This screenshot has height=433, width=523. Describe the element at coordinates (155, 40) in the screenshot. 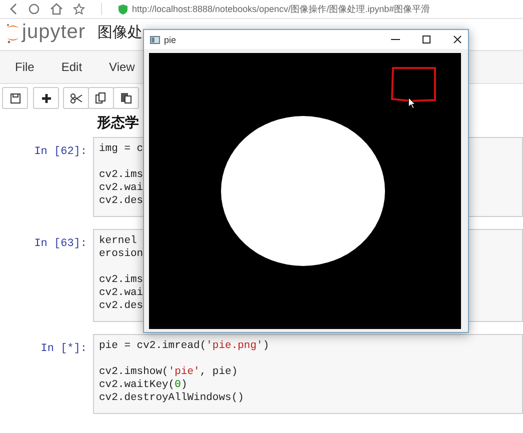

I see `window-app-icon` at that location.